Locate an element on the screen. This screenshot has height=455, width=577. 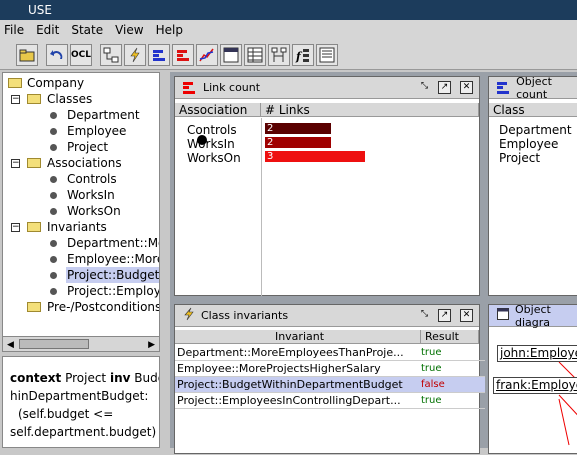
command-list-icon is located at coordinates (327, 54).